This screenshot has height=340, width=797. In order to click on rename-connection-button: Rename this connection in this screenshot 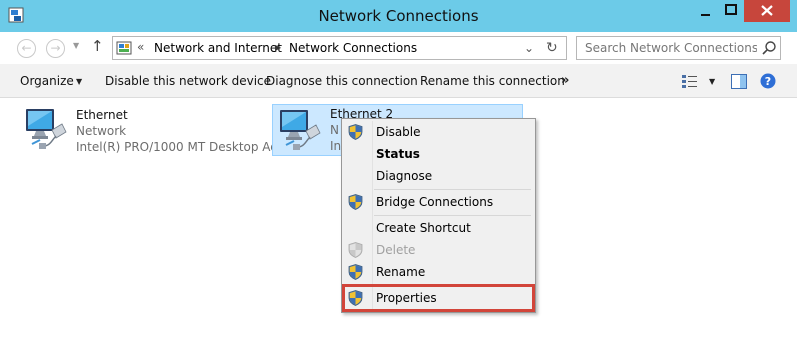, I will do `click(492, 81)`.